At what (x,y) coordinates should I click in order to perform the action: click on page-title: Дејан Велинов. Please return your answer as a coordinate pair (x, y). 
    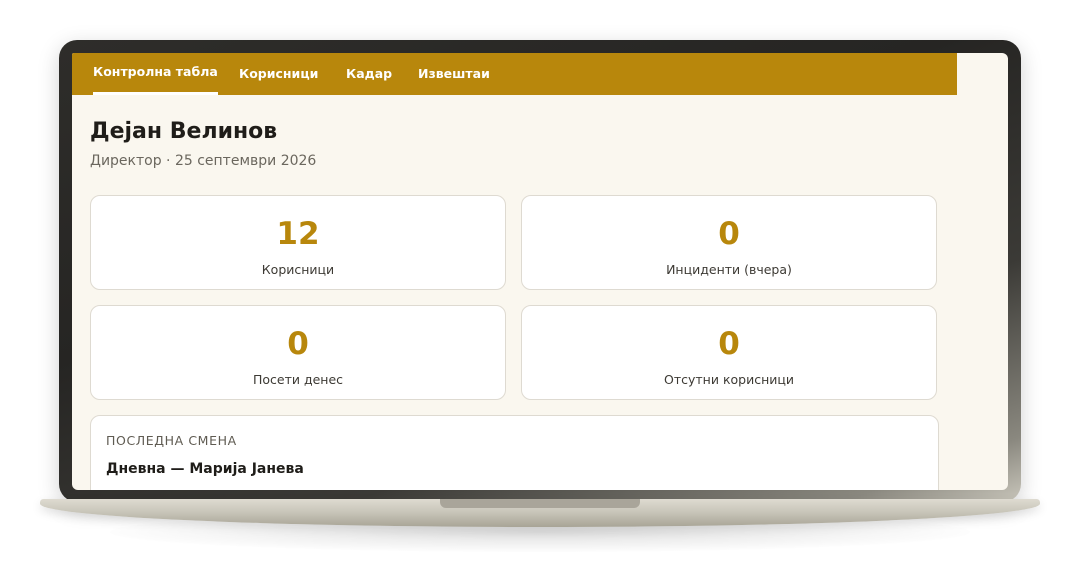
    Looking at the image, I should click on (184, 131).